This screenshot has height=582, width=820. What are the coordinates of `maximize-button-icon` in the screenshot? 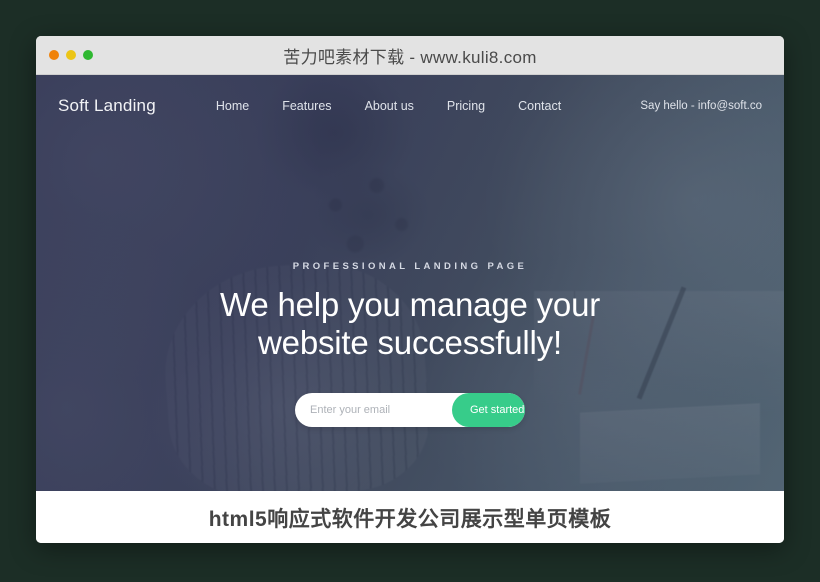 It's located at (88, 55).